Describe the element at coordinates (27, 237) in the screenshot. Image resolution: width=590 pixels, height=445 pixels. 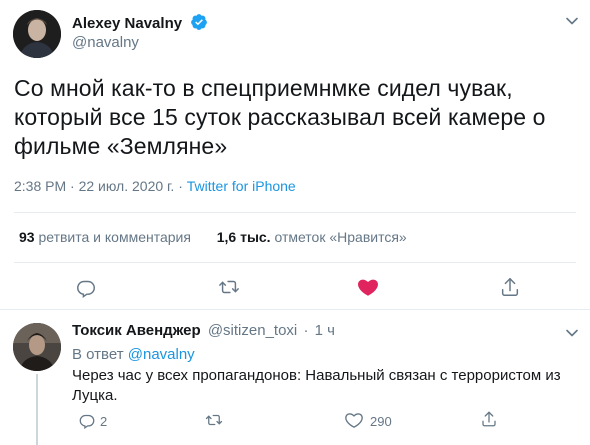
I see `retweets-count: 93` at that location.